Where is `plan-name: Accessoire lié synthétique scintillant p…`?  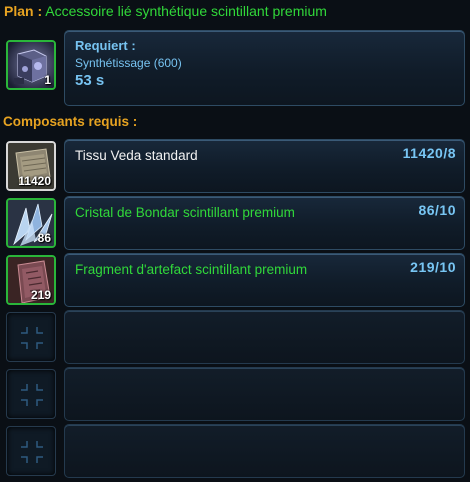 plan-name: Accessoire lié synthétique scintillant p… is located at coordinates (186, 11).